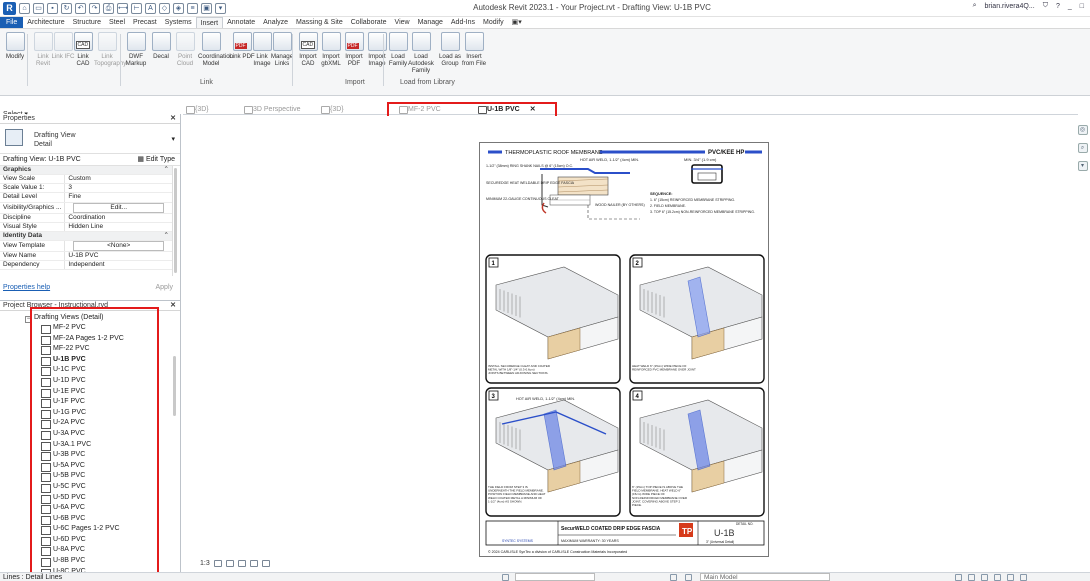  I want to click on measure-icon: ⟷, so click(122, 8).